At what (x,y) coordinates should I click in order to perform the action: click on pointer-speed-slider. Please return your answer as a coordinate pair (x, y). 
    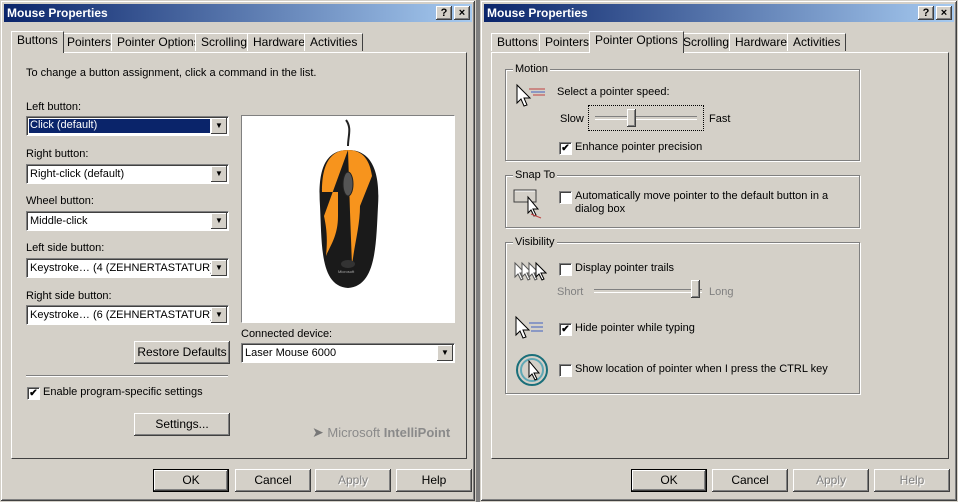
    Looking at the image, I should click on (646, 118).